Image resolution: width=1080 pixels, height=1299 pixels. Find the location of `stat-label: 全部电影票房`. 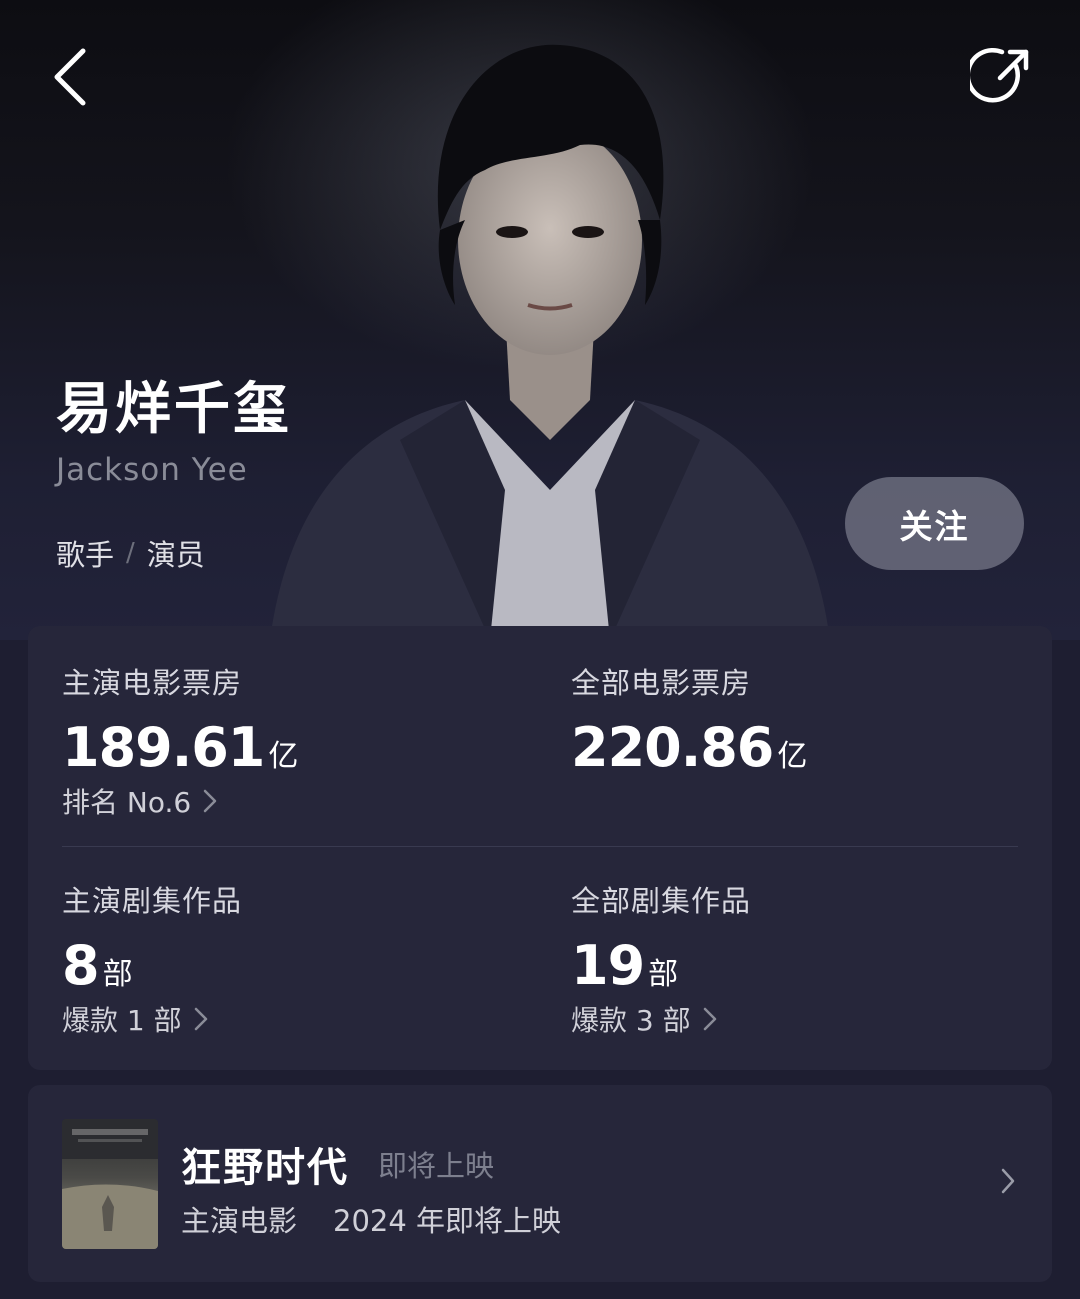

stat-label: 全部电影票房 is located at coordinates (661, 683).